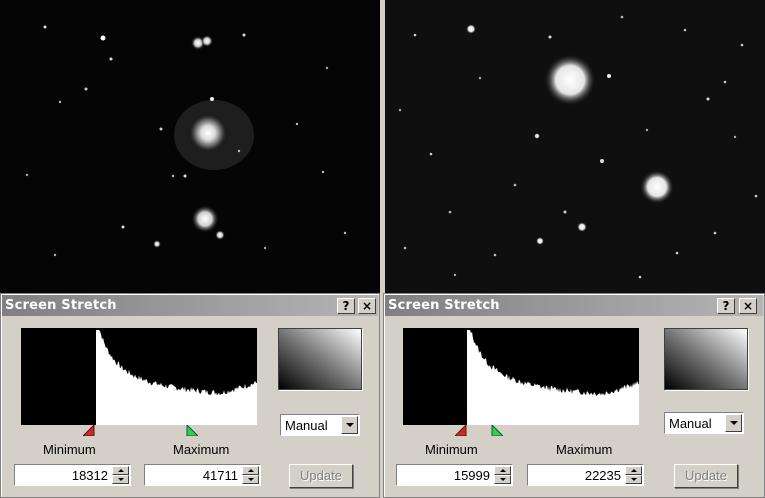  I want to click on minimum-input: 15999, so click(454, 475).